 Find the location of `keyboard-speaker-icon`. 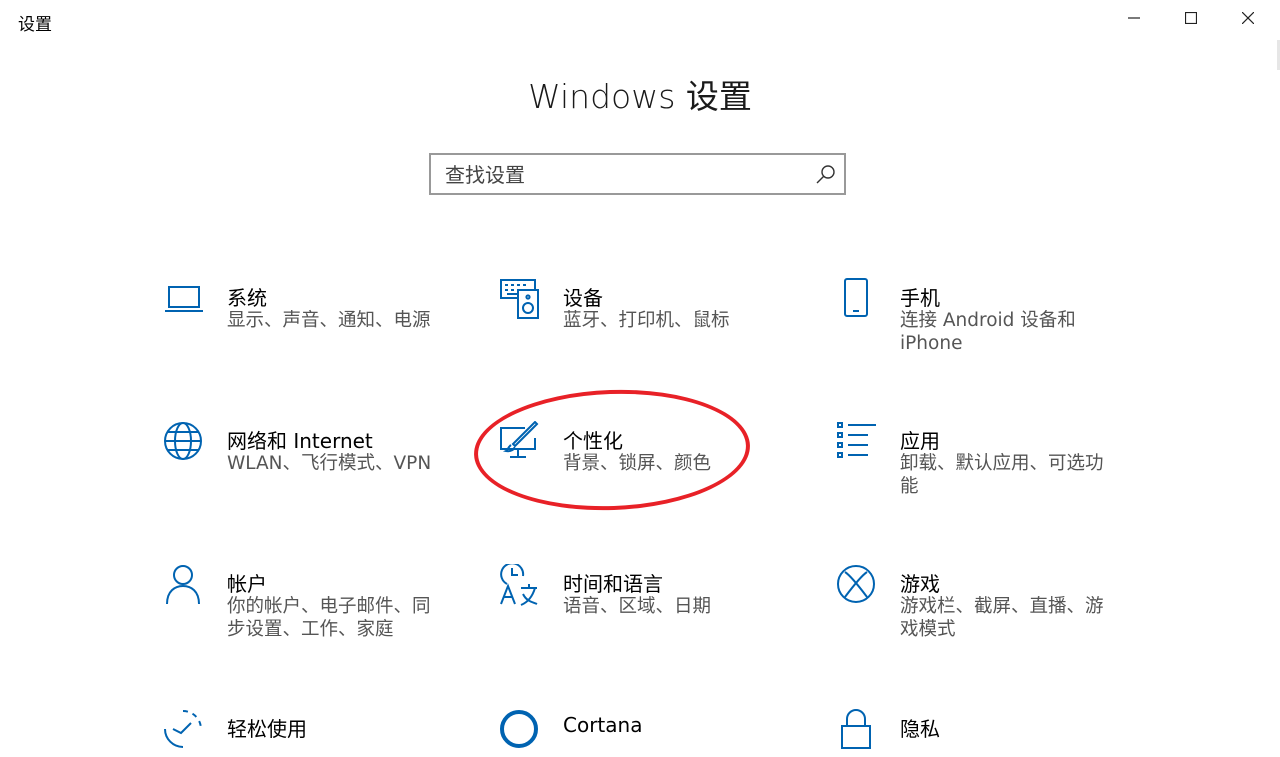

keyboard-speaker-icon is located at coordinates (521, 300).